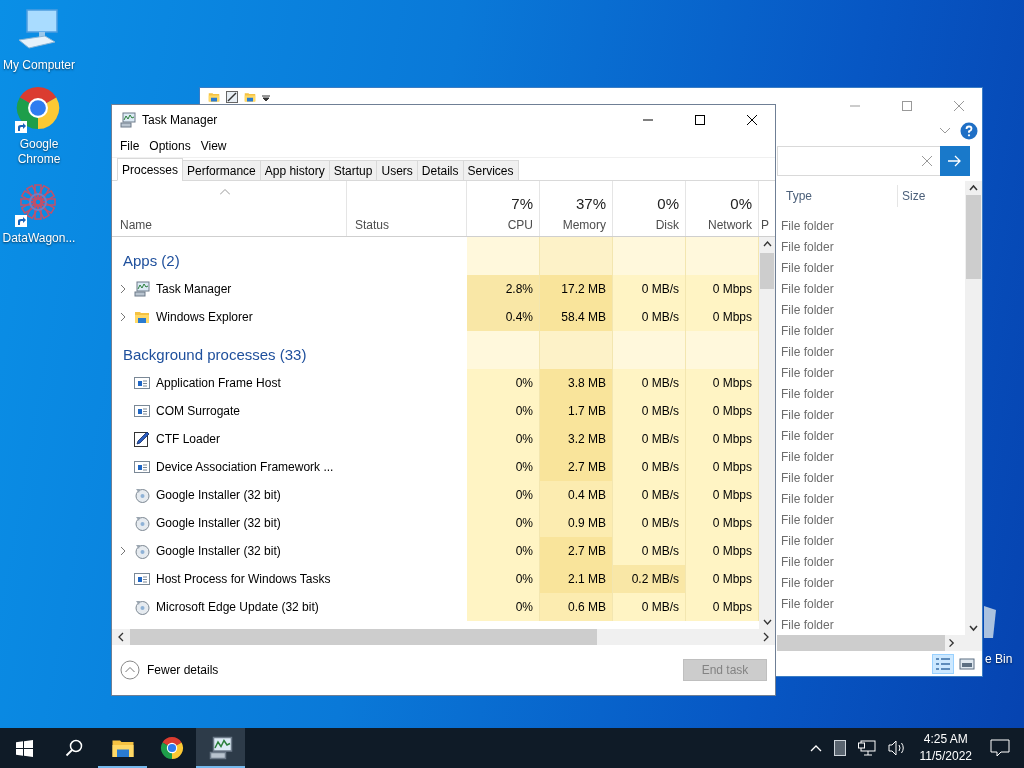 This screenshot has height=768, width=1024. What do you see at coordinates (955, 161) in the screenshot?
I see `go-button` at bounding box center [955, 161].